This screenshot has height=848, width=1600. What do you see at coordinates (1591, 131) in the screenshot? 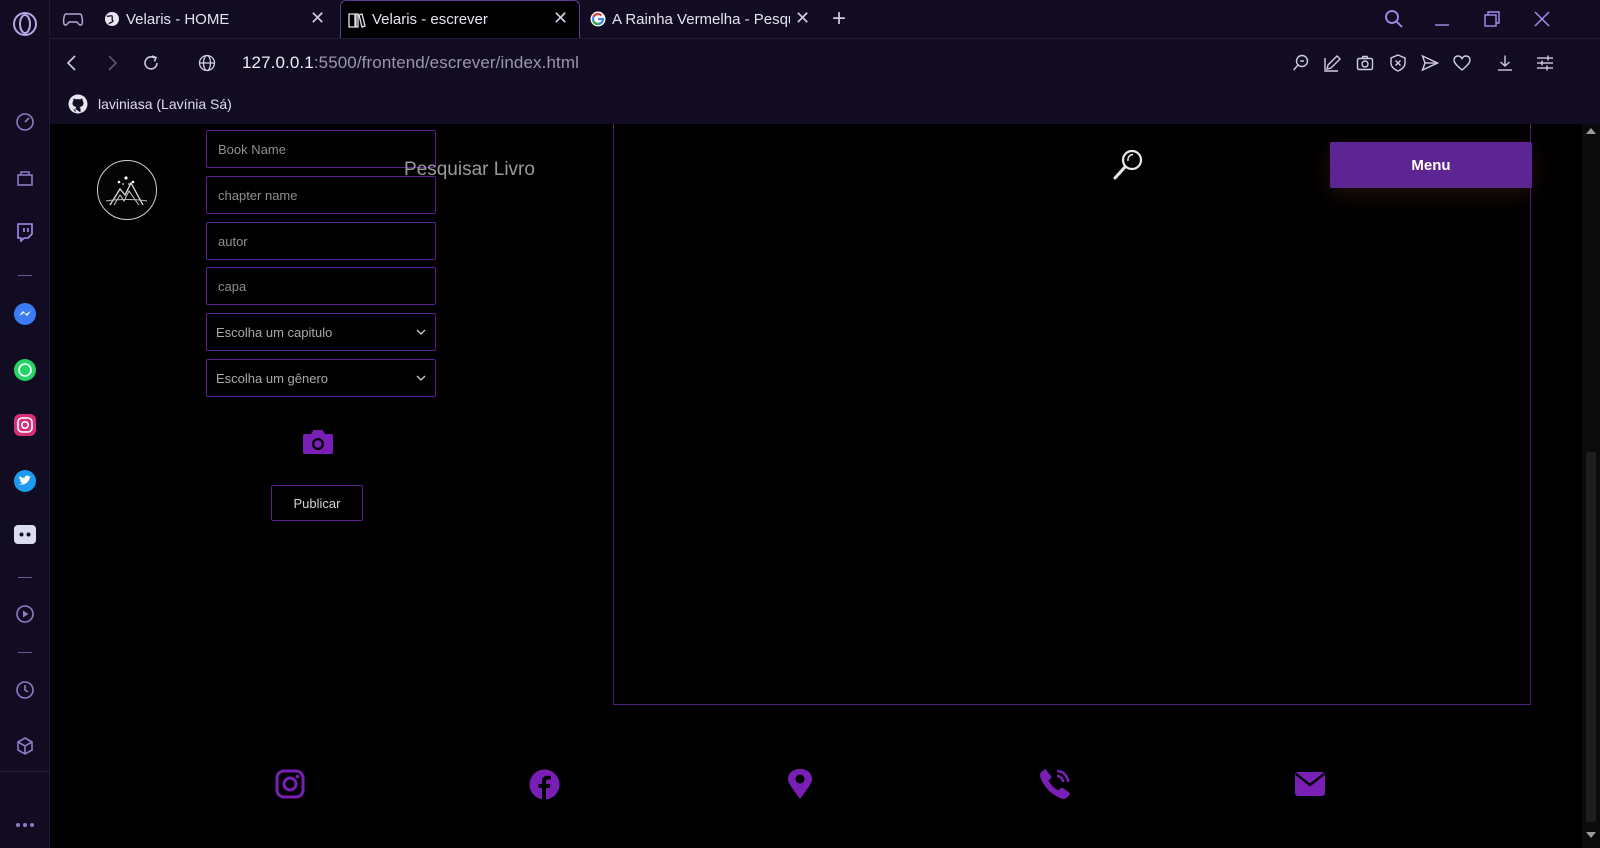
I see `scroll-up-icon` at bounding box center [1591, 131].